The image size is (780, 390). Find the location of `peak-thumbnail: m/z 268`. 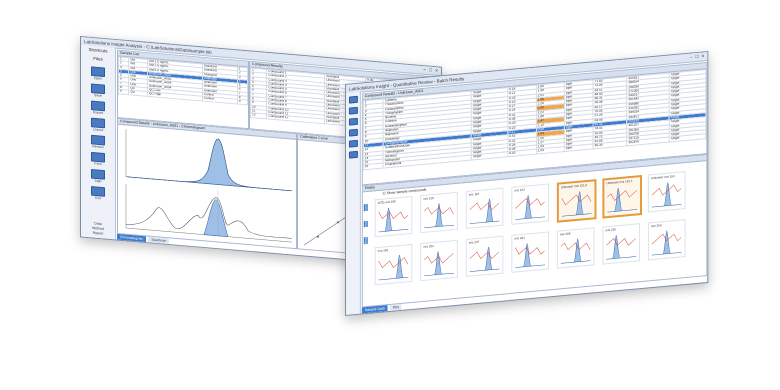

peak-thumbnail: m/z 268 is located at coordinates (575, 248).